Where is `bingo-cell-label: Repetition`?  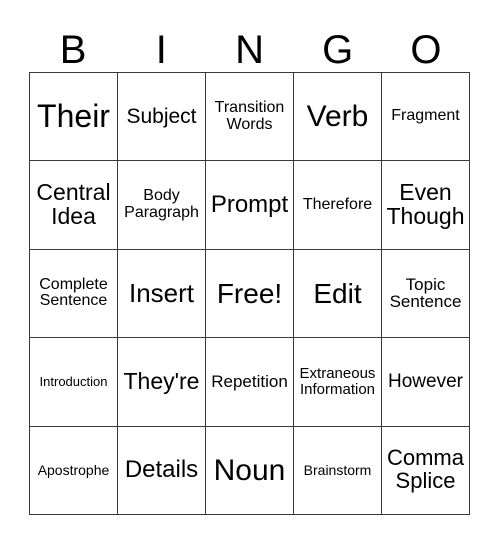 bingo-cell-label: Repetition is located at coordinates (249, 382).